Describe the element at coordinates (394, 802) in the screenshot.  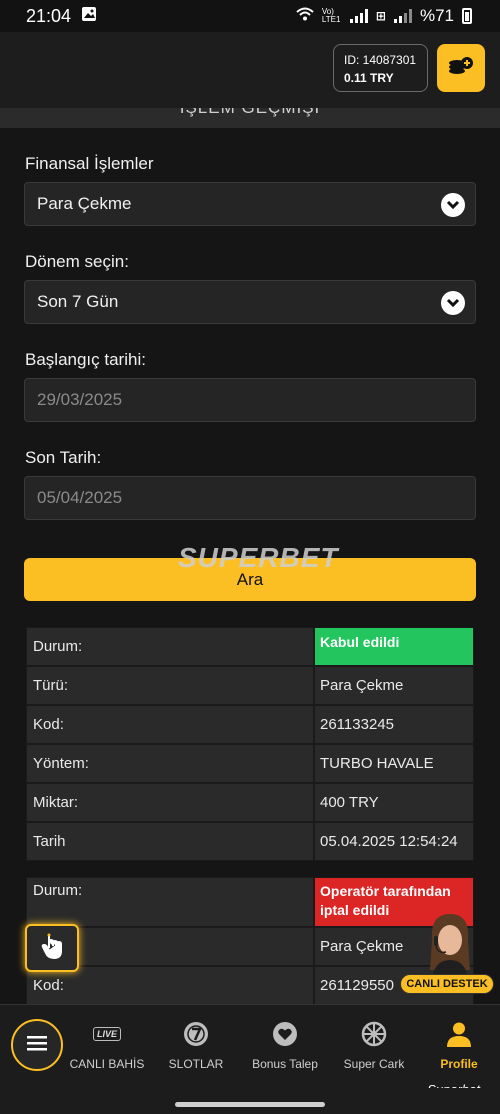
I see `row-value: 400 TRY` at that location.